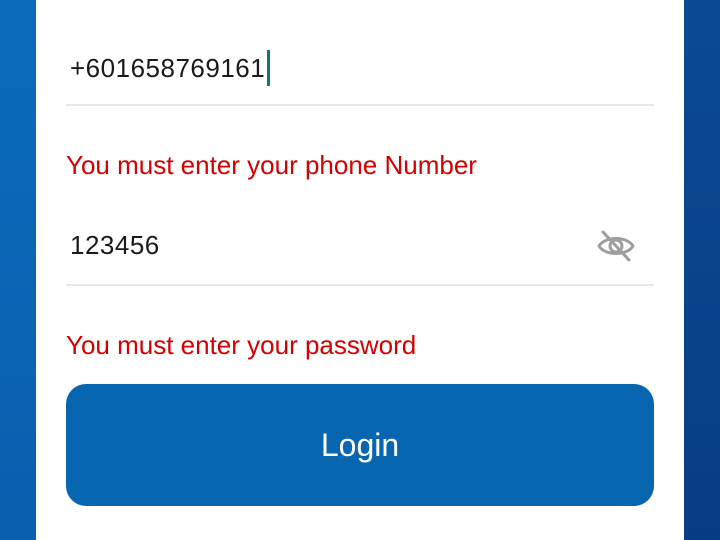 Image resolution: width=720 pixels, height=540 pixels. What do you see at coordinates (269, 68) in the screenshot?
I see `text-cursor` at bounding box center [269, 68].